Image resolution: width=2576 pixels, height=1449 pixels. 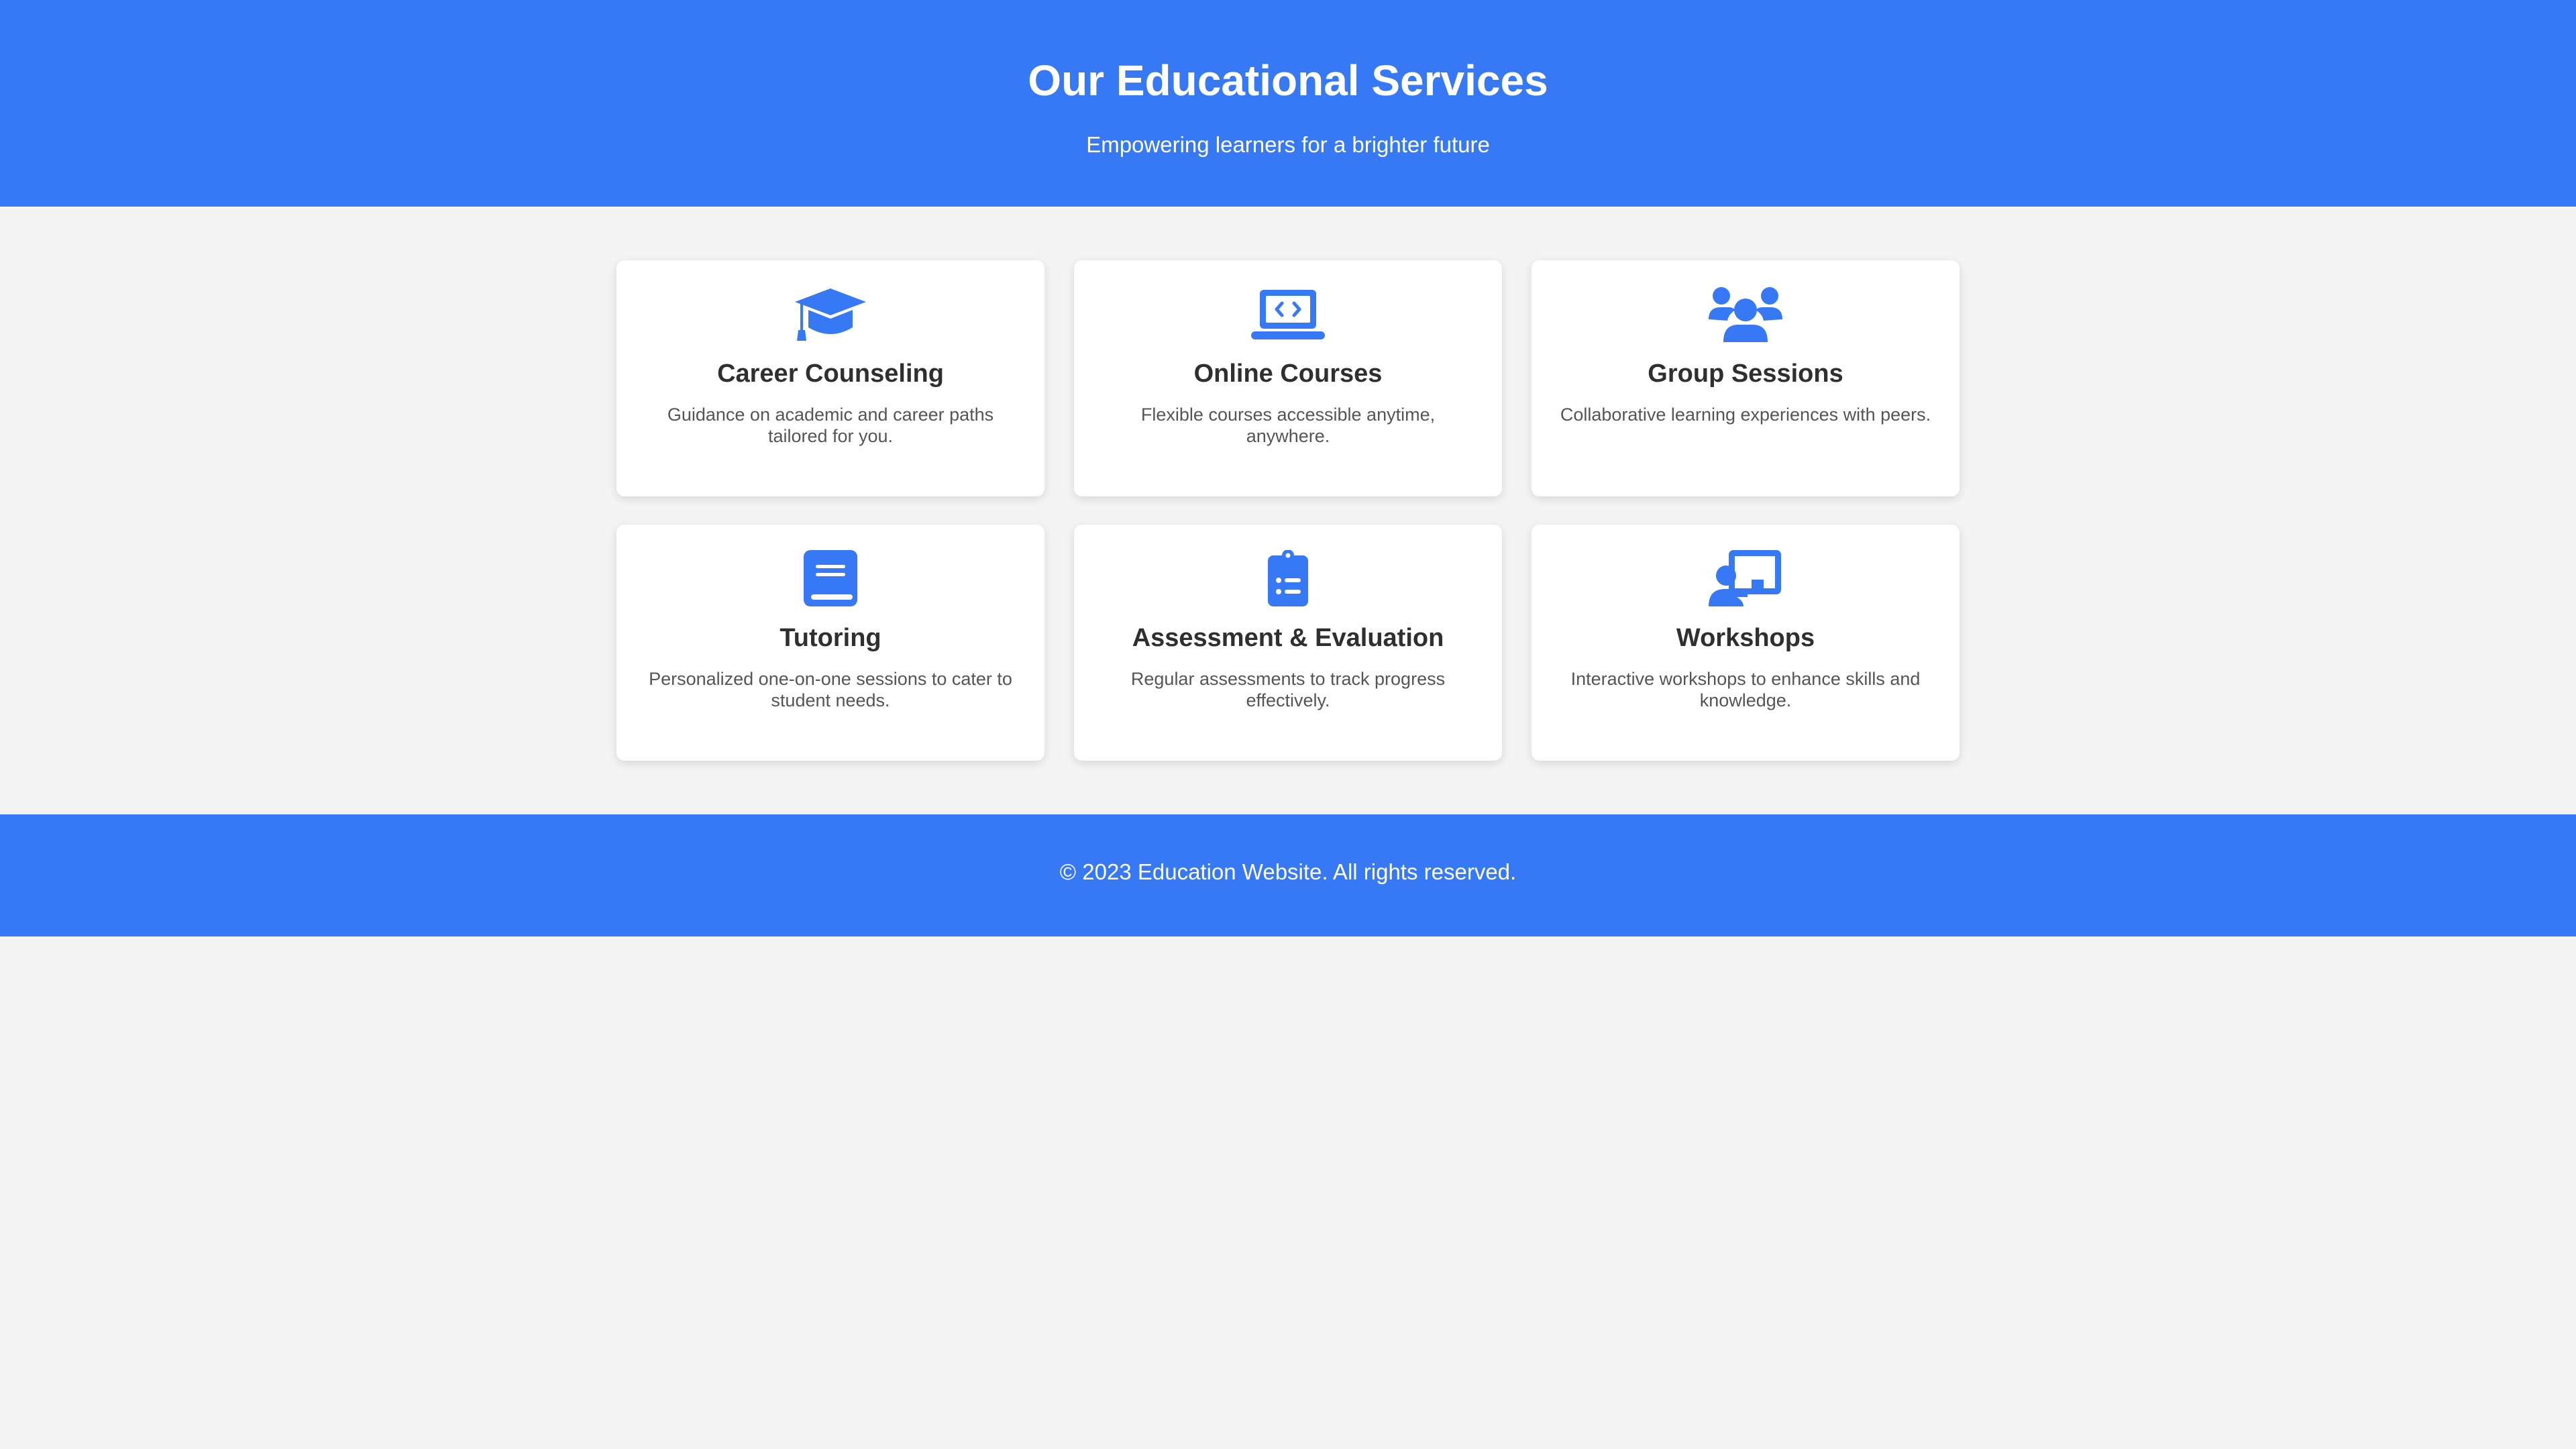 What do you see at coordinates (1745, 374) in the screenshot?
I see `service-title: Group Sessions` at bounding box center [1745, 374].